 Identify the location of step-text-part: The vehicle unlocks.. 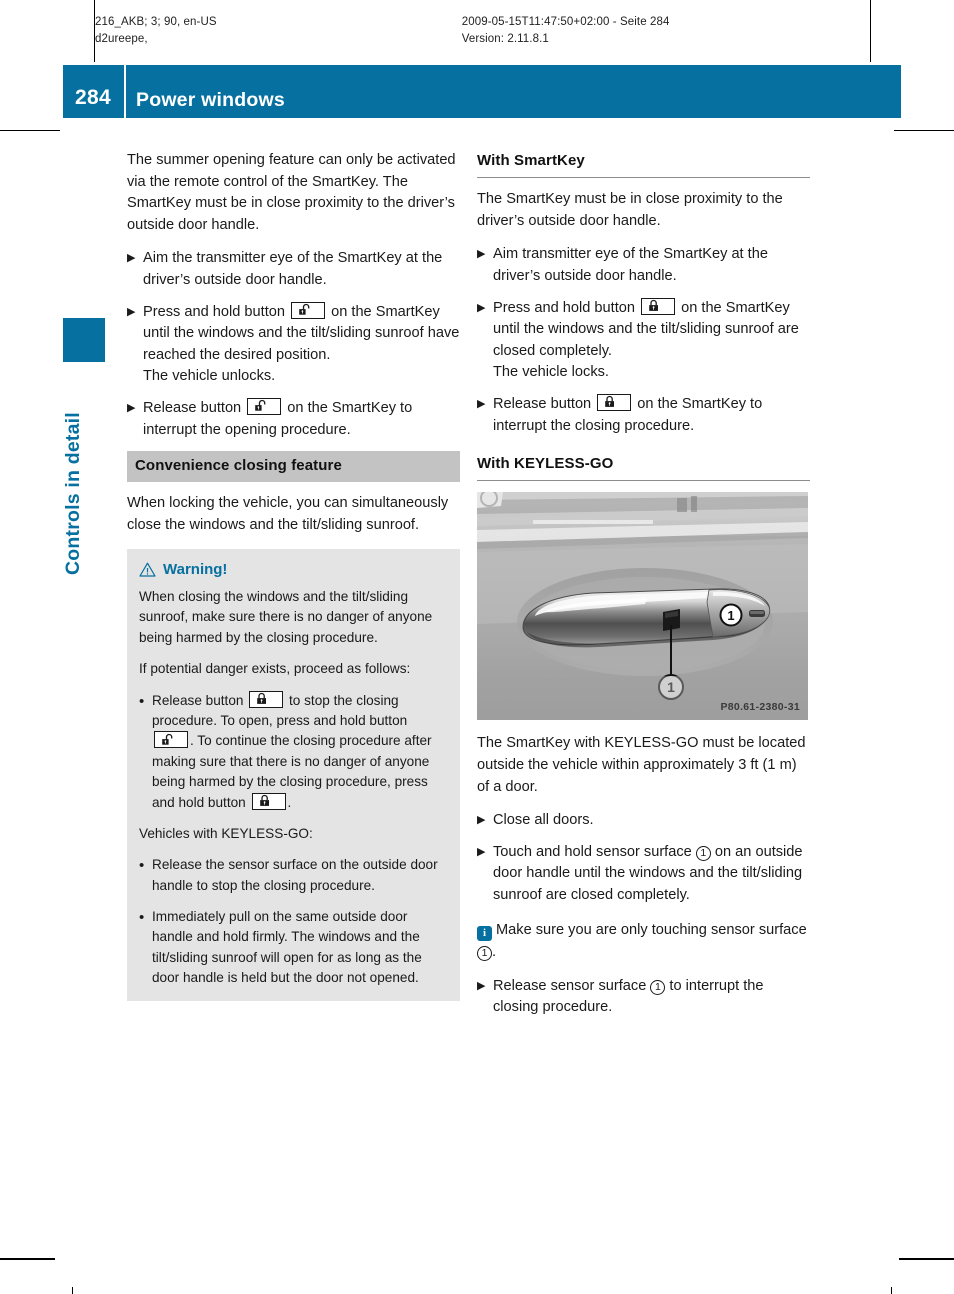
(209, 376).